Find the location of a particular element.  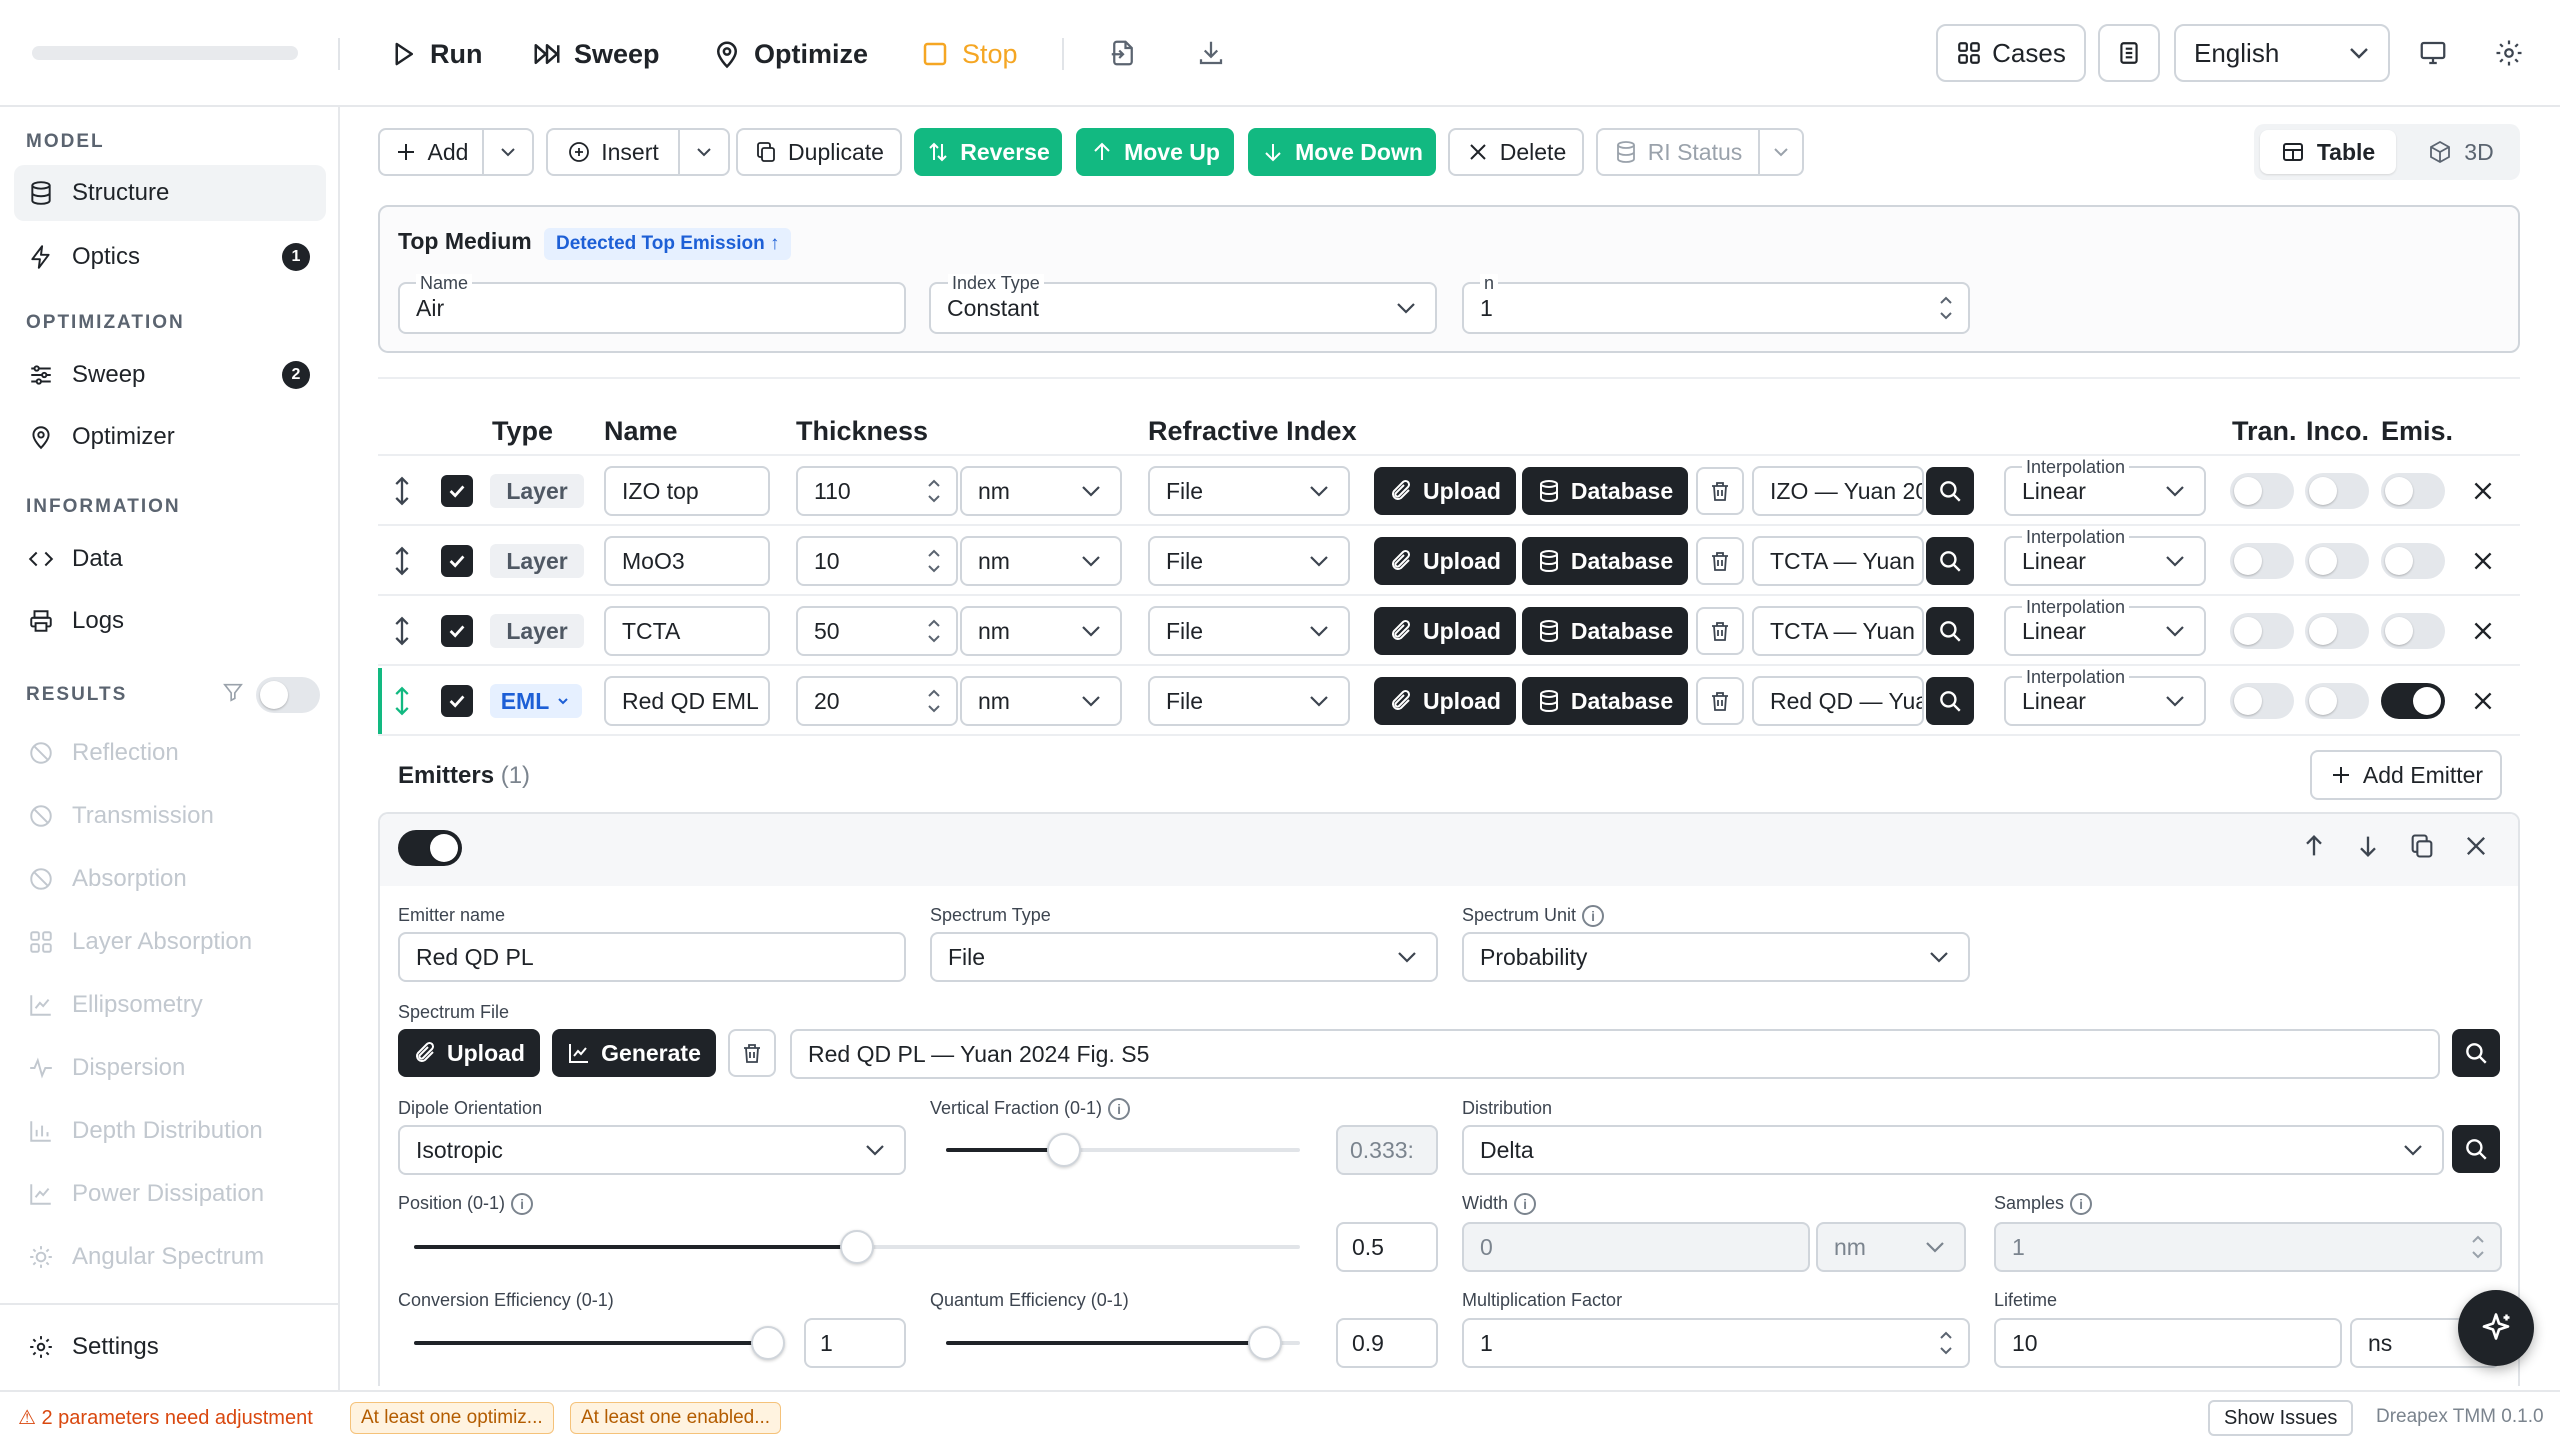

ri-status-dropdown is located at coordinates (1781, 152).